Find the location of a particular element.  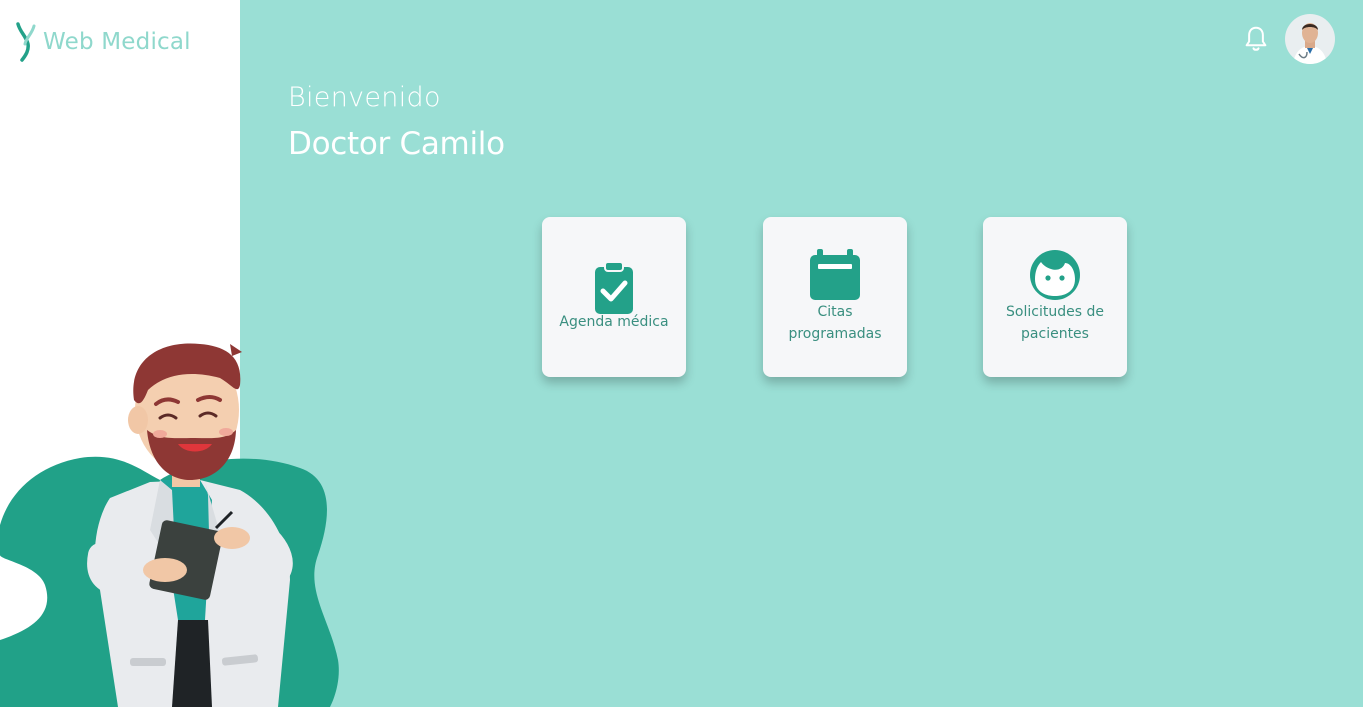

doctor-avatar-icon is located at coordinates (1310, 39).